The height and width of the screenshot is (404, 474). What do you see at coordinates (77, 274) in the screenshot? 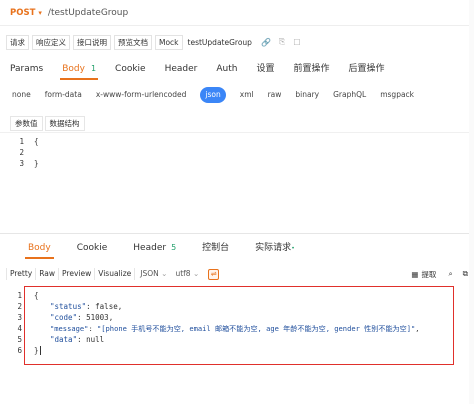
I see `preview-button: Preview` at bounding box center [77, 274].